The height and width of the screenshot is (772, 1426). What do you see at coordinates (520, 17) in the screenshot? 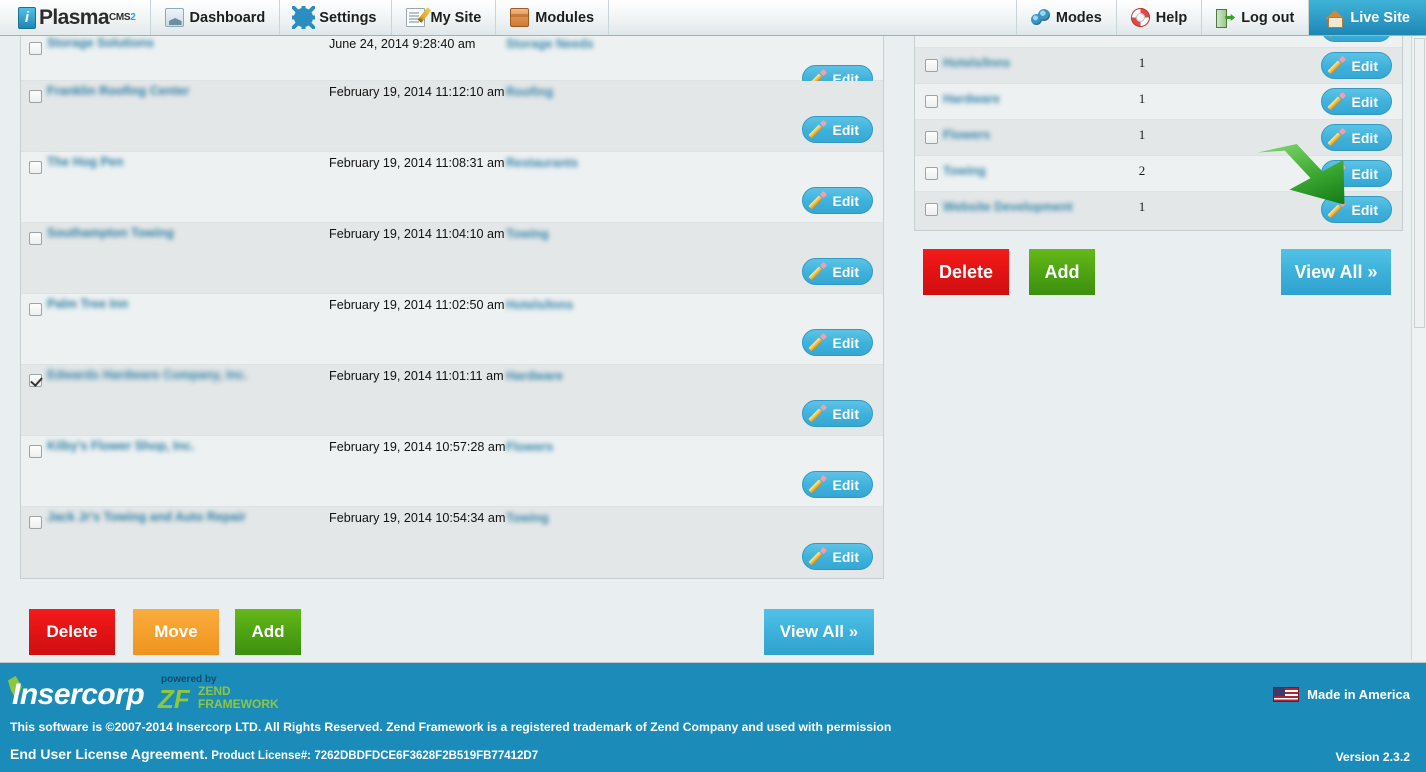
I see `box-icon` at bounding box center [520, 17].